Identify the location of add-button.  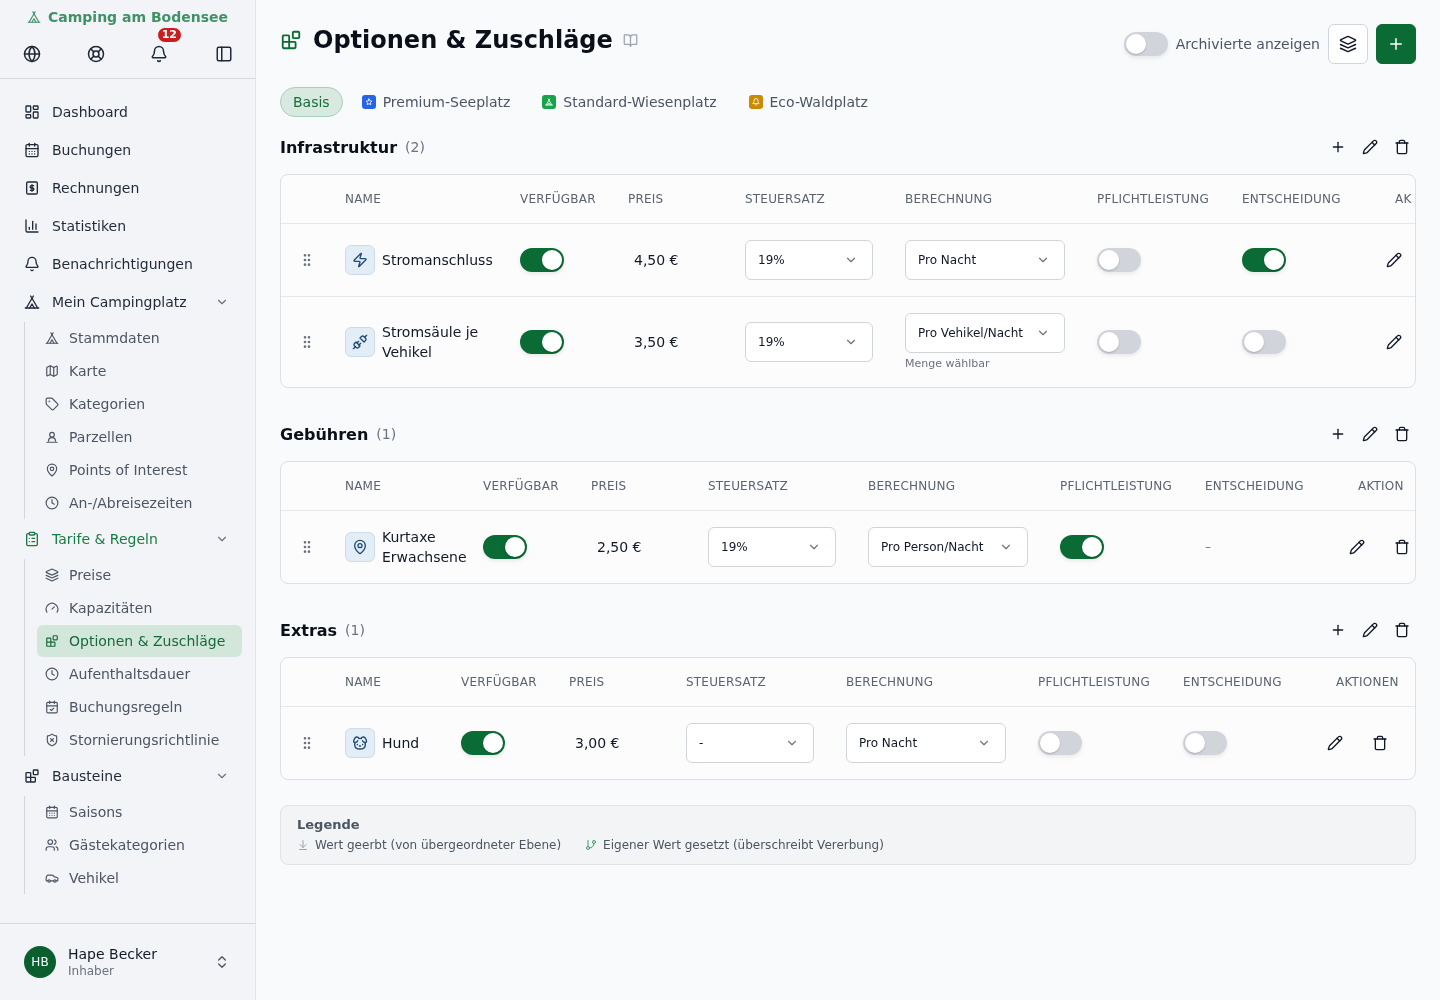
(1396, 44).